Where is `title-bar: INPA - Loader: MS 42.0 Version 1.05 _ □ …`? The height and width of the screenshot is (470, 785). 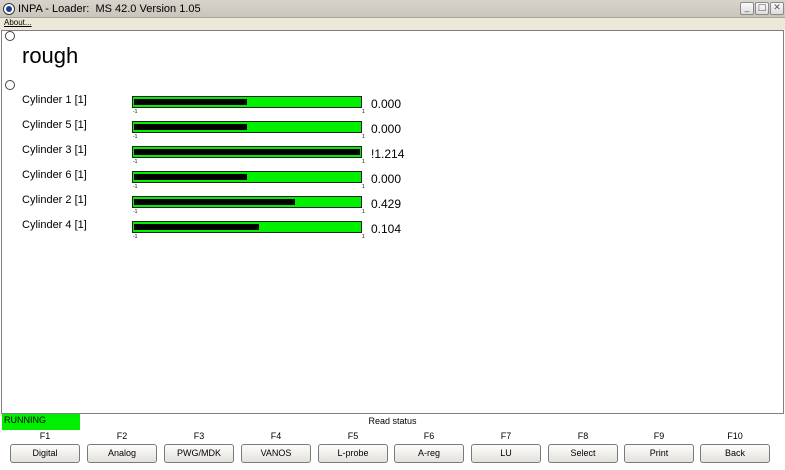 title-bar: INPA - Loader: MS 42.0 Version 1.05 _ □ … is located at coordinates (392, 9).